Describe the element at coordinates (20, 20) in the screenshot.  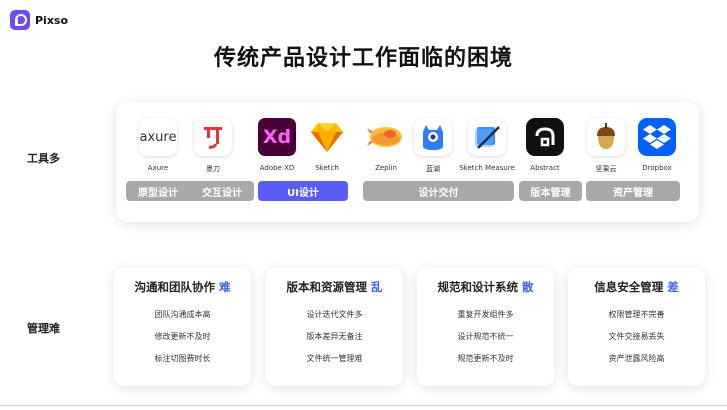
I see `pixso-logo-icon` at that location.